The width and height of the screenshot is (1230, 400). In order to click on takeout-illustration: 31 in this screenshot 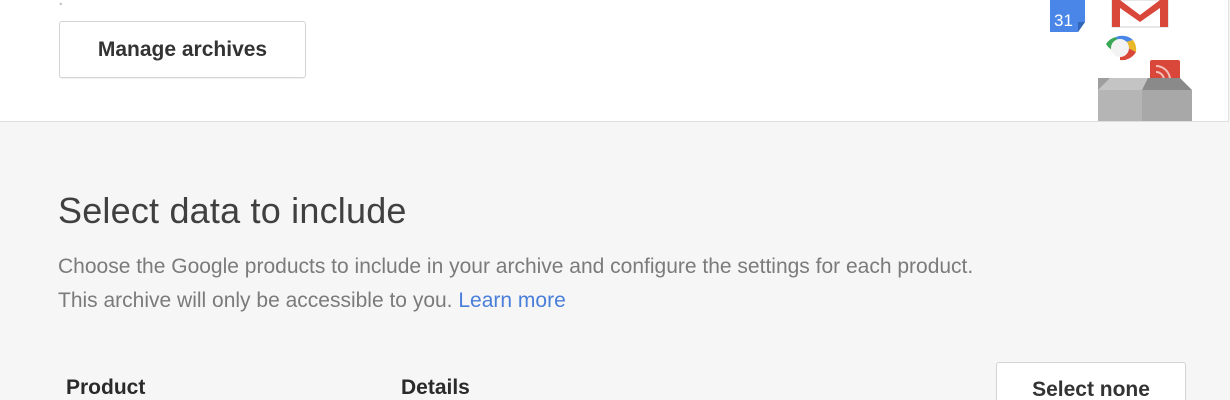, I will do `click(1121, 60)`.